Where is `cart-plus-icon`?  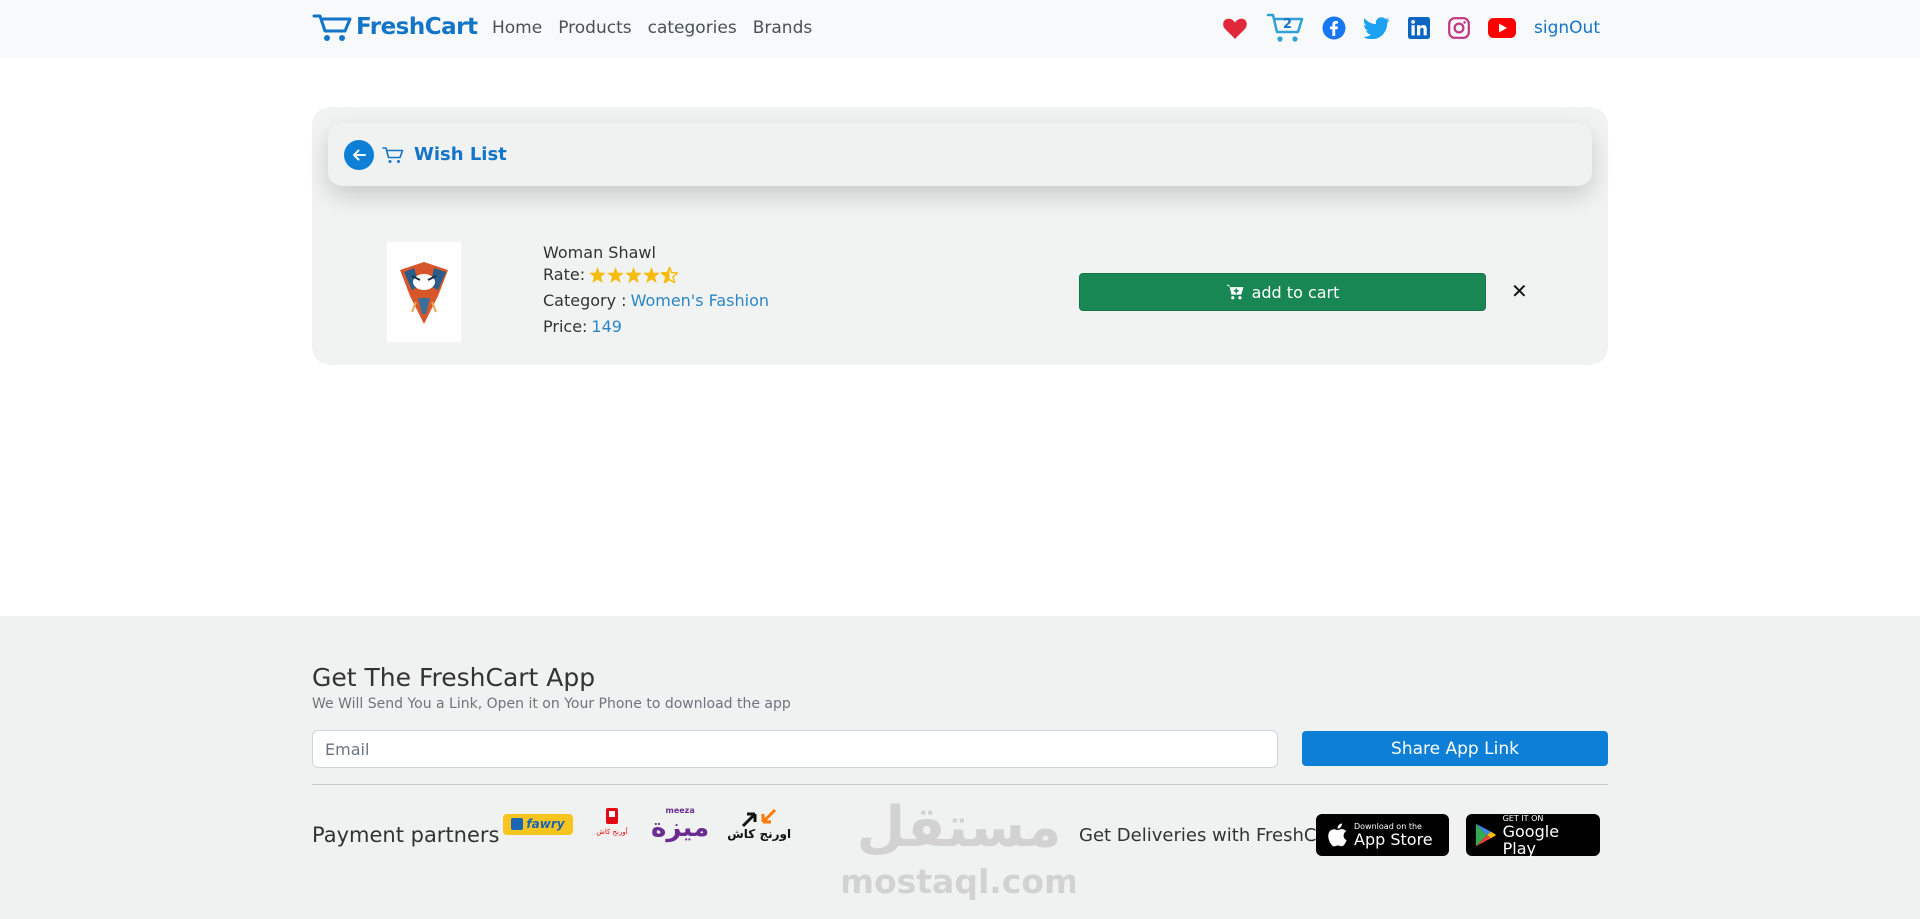 cart-plus-icon is located at coordinates (1234, 292).